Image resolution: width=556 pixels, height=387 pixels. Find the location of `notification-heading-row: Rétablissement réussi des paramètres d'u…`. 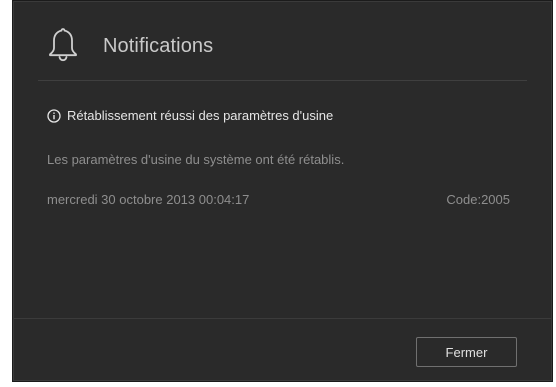

notification-heading-row: Rétablissement réussi des paramètres d'u… is located at coordinates (190, 115).